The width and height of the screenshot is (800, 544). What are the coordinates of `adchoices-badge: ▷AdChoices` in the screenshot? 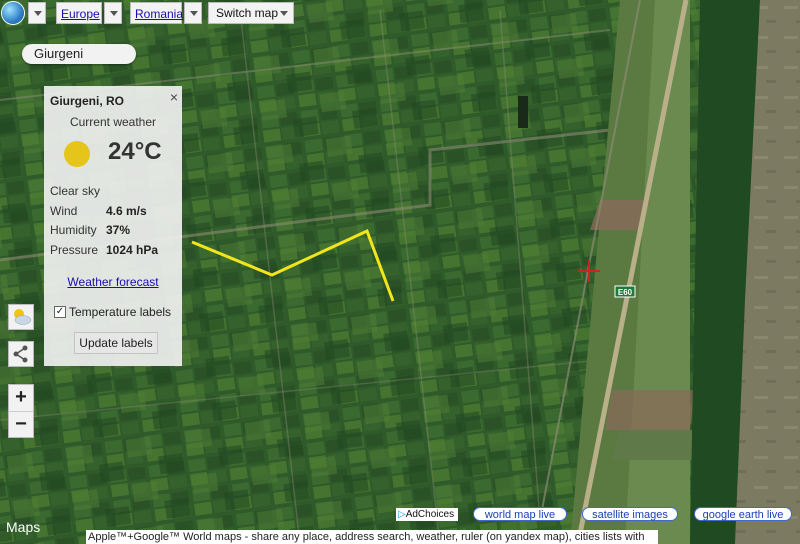 It's located at (427, 514).